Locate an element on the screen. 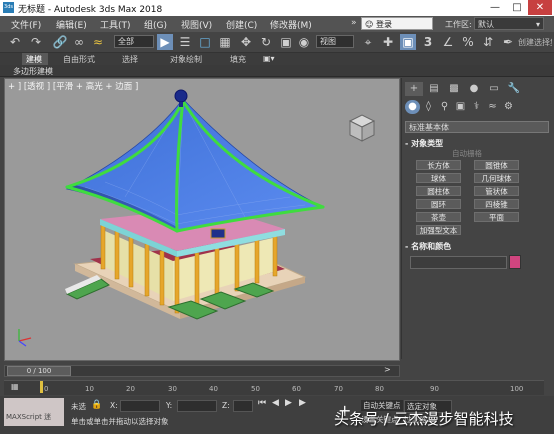 This screenshot has width=554, height=434. track-bar-toggle-icon: ▦ is located at coordinates (15, 386).